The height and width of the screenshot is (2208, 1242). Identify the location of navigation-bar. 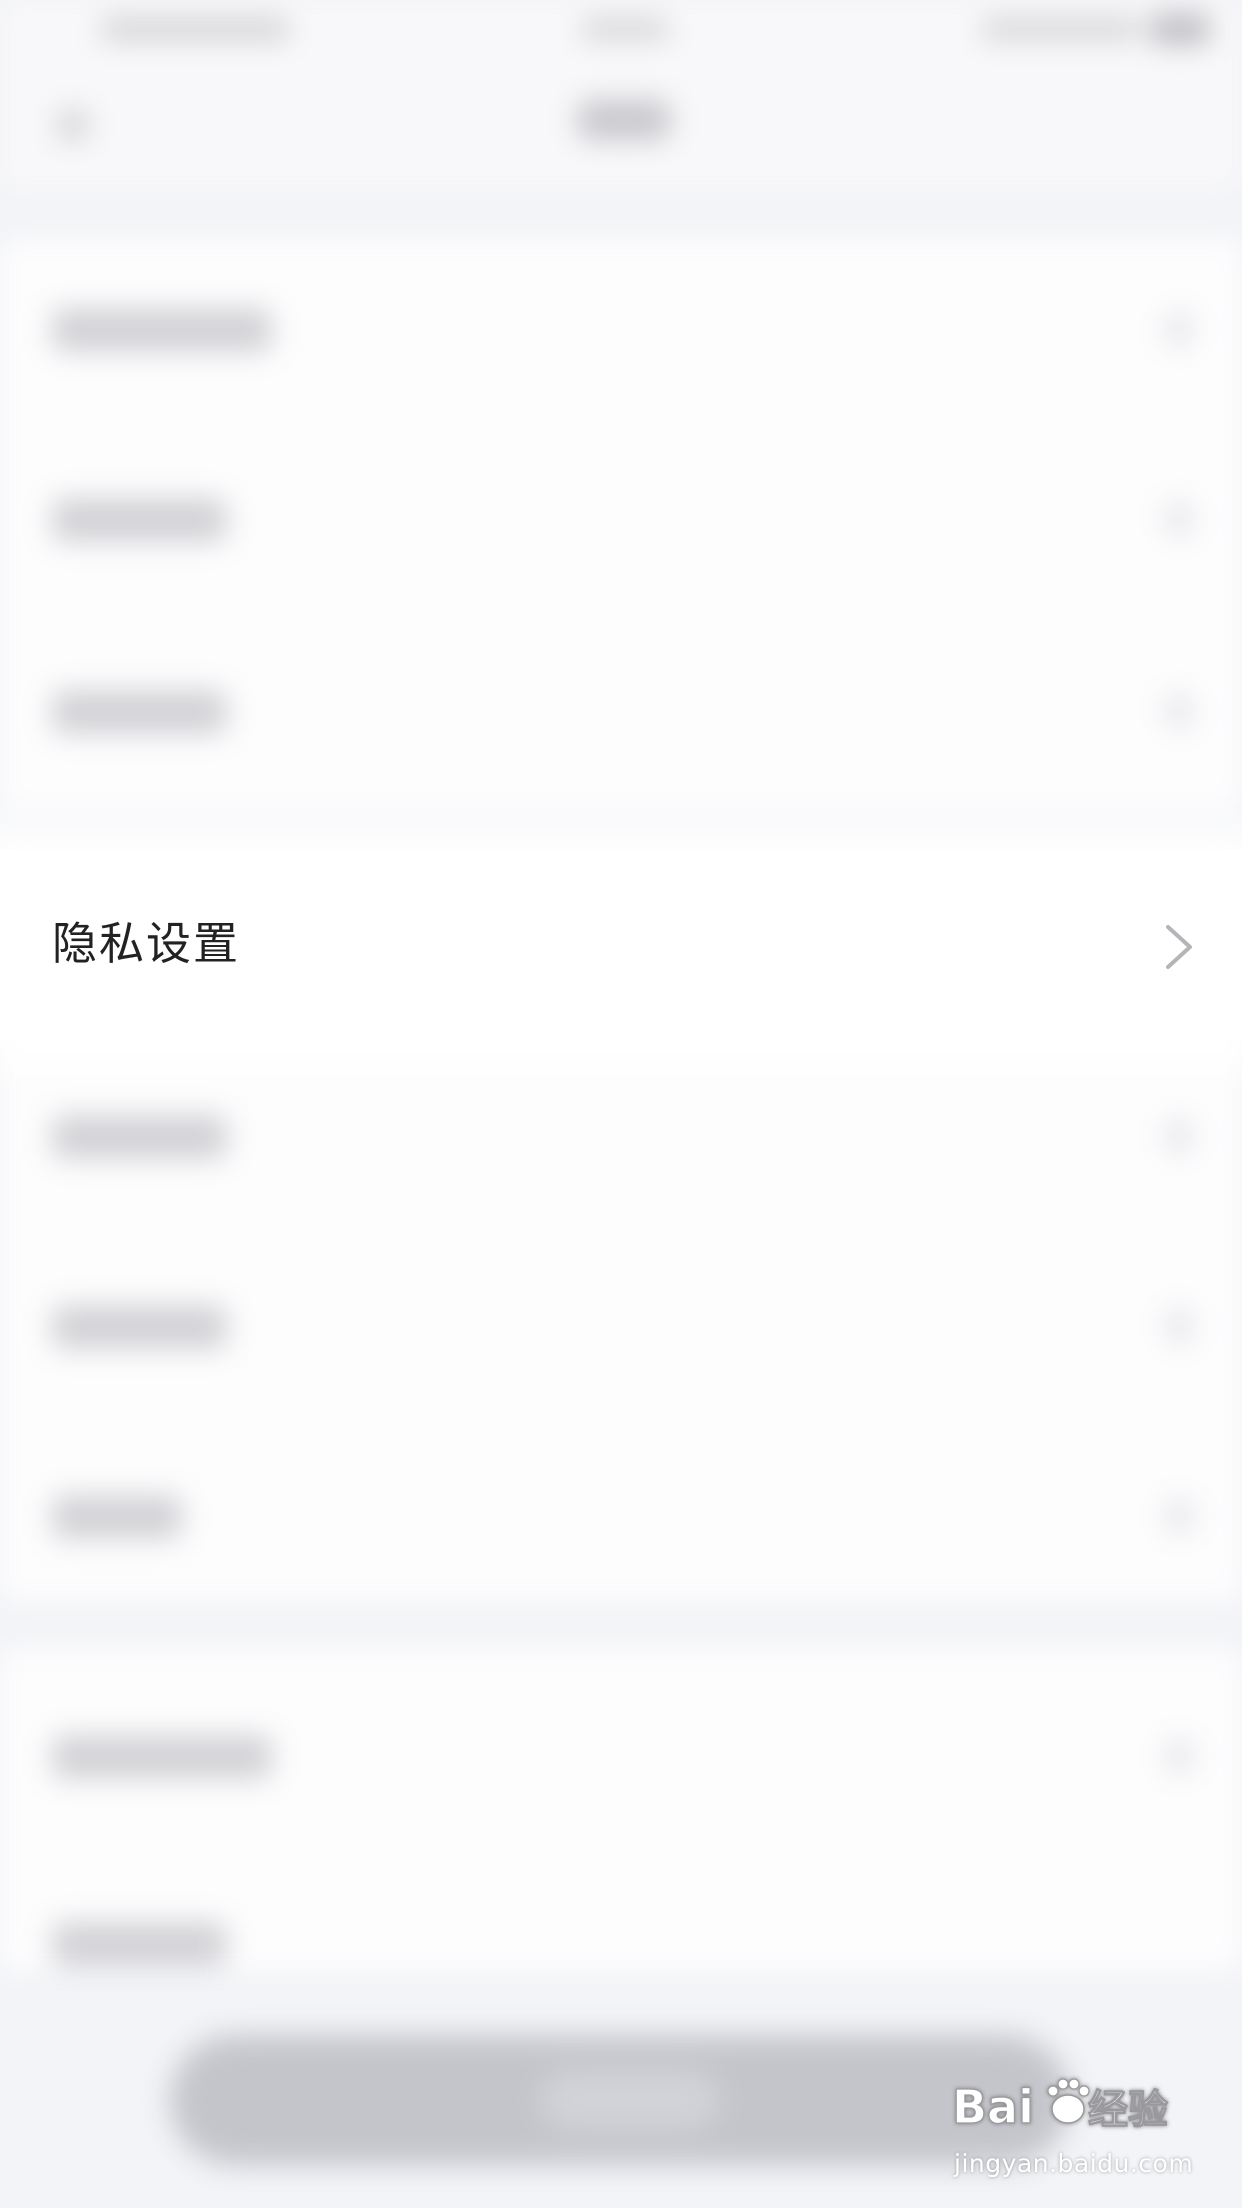
(621, 125).